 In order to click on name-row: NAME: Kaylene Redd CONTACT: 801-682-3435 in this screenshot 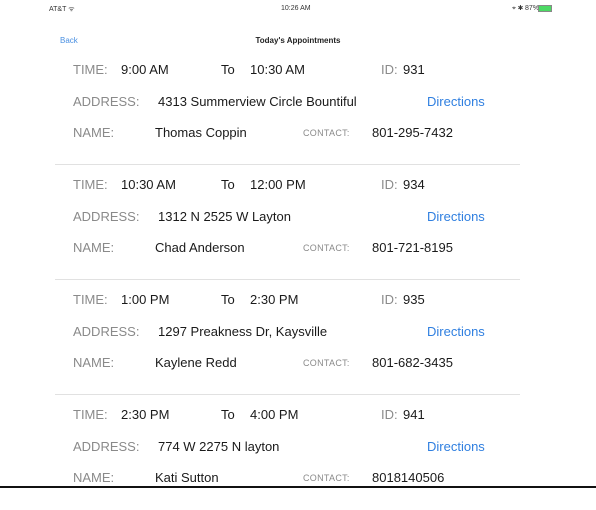, I will do `click(296, 365)`.